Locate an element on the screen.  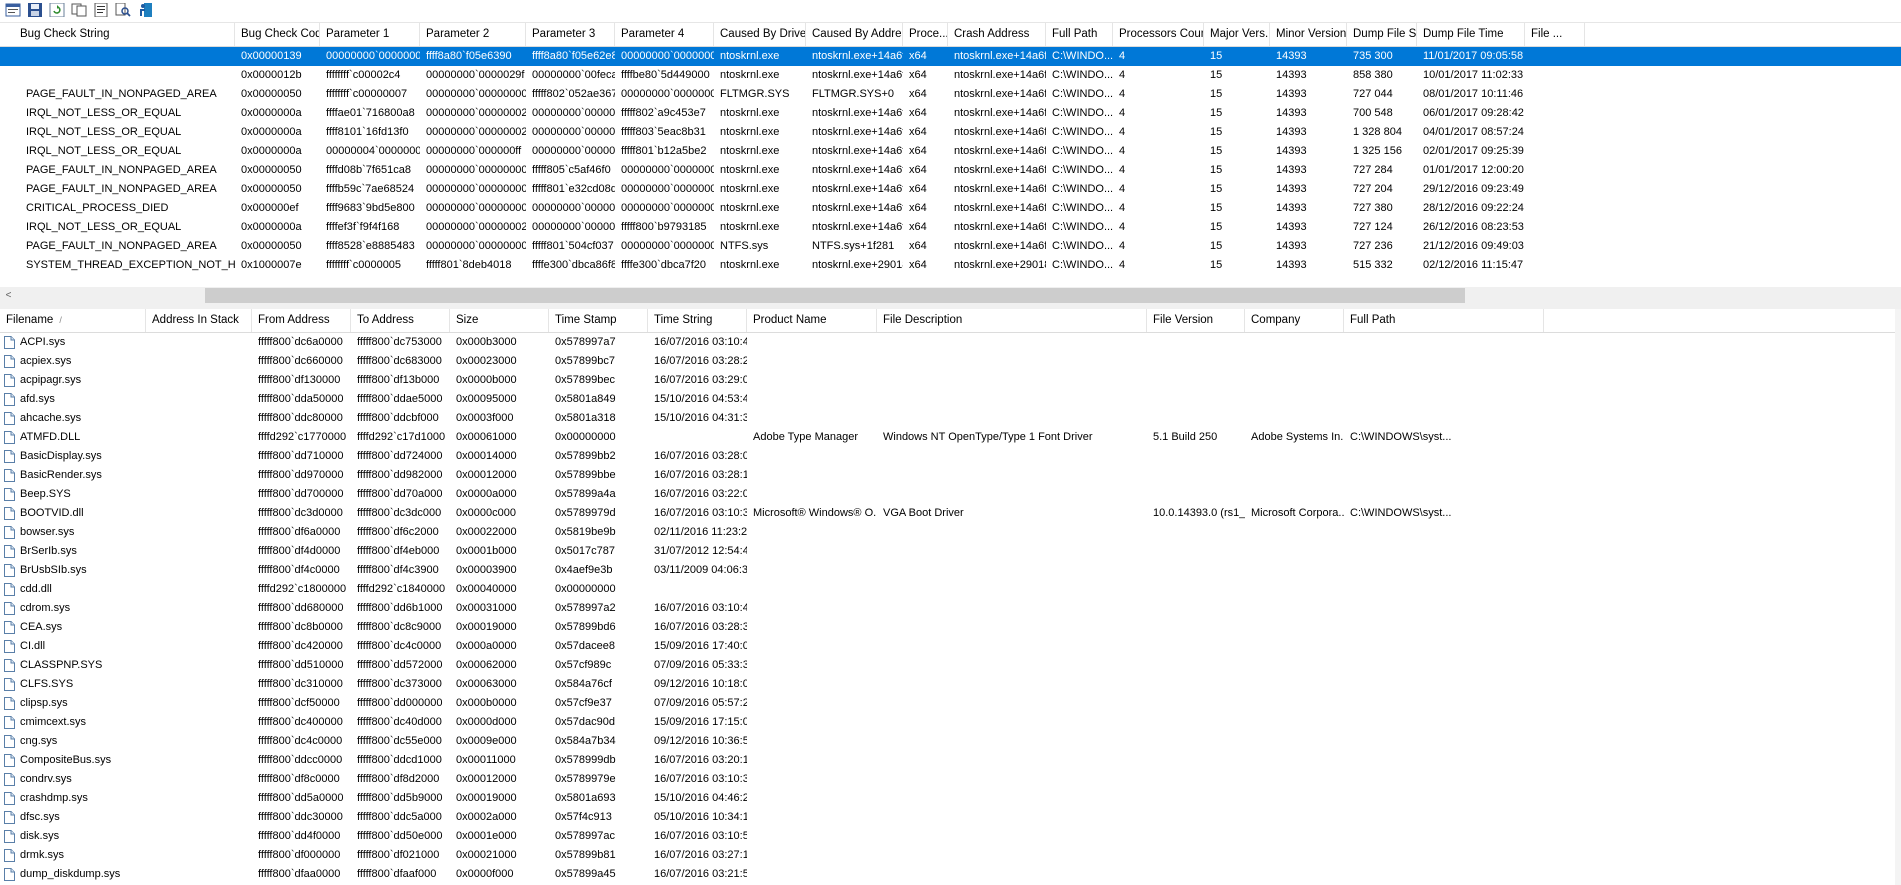
column-header-parameter-3: Parameter 3 is located at coordinates (570, 34).